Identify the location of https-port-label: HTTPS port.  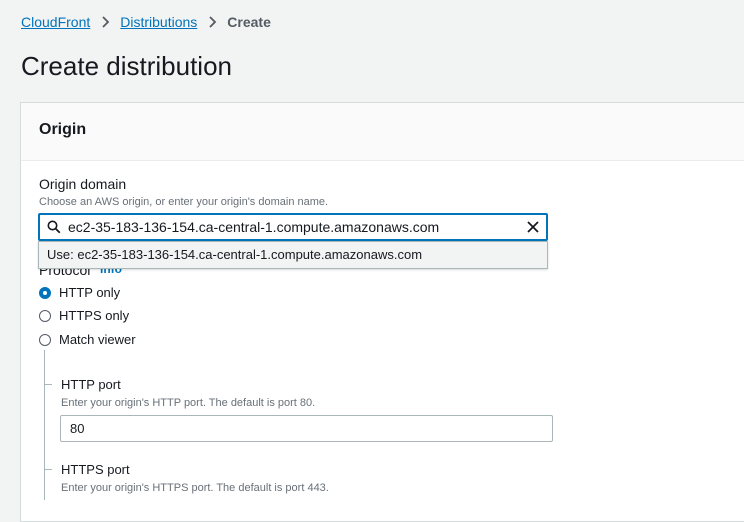
(95, 469).